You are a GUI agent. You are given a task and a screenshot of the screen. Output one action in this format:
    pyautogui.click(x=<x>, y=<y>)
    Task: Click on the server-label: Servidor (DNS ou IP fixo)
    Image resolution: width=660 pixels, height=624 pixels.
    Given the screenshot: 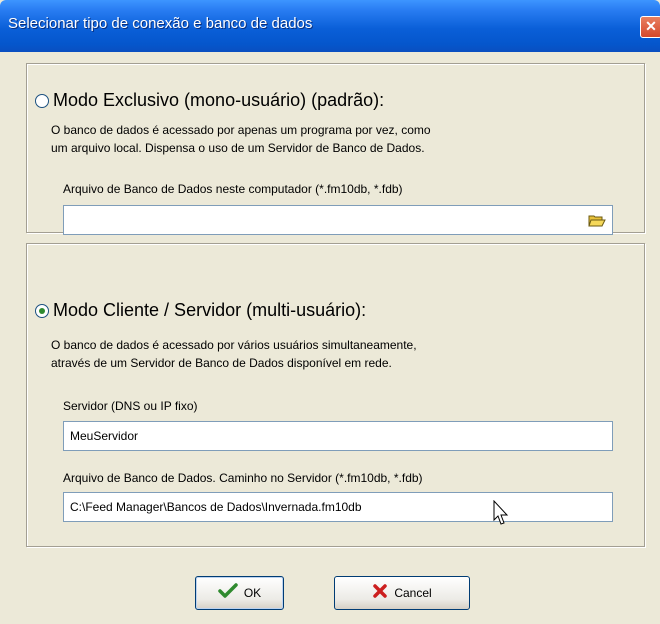 What is the action you would take?
    pyautogui.click(x=130, y=406)
    